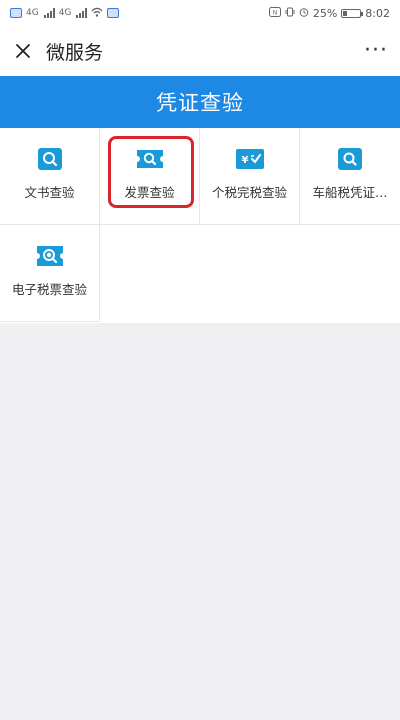 The width and height of the screenshot is (400, 720). What do you see at coordinates (16, 13) in the screenshot?
I see `notification-icon` at bounding box center [16, 13].